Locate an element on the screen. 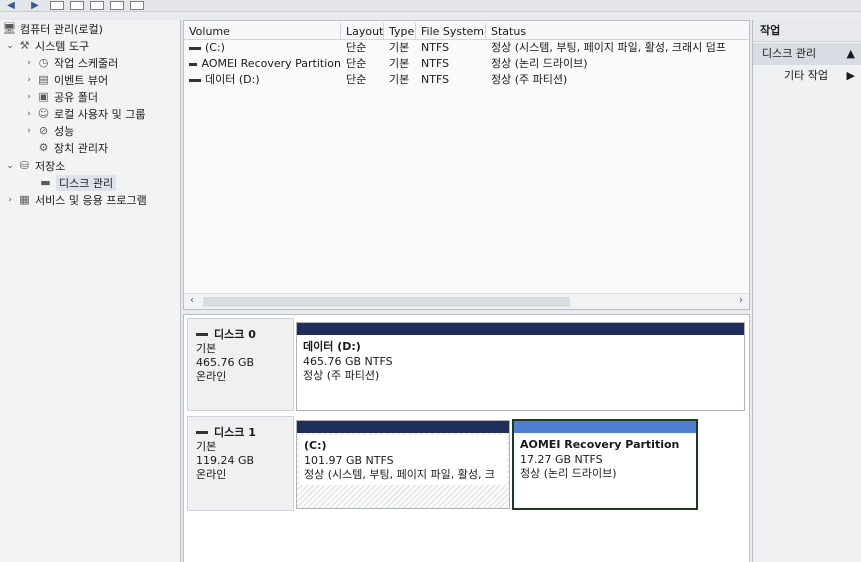  partition-status: 정상 (시스템, 부팅, 페이지 파일, 활성, 크 is located at coordinates (400, 474).